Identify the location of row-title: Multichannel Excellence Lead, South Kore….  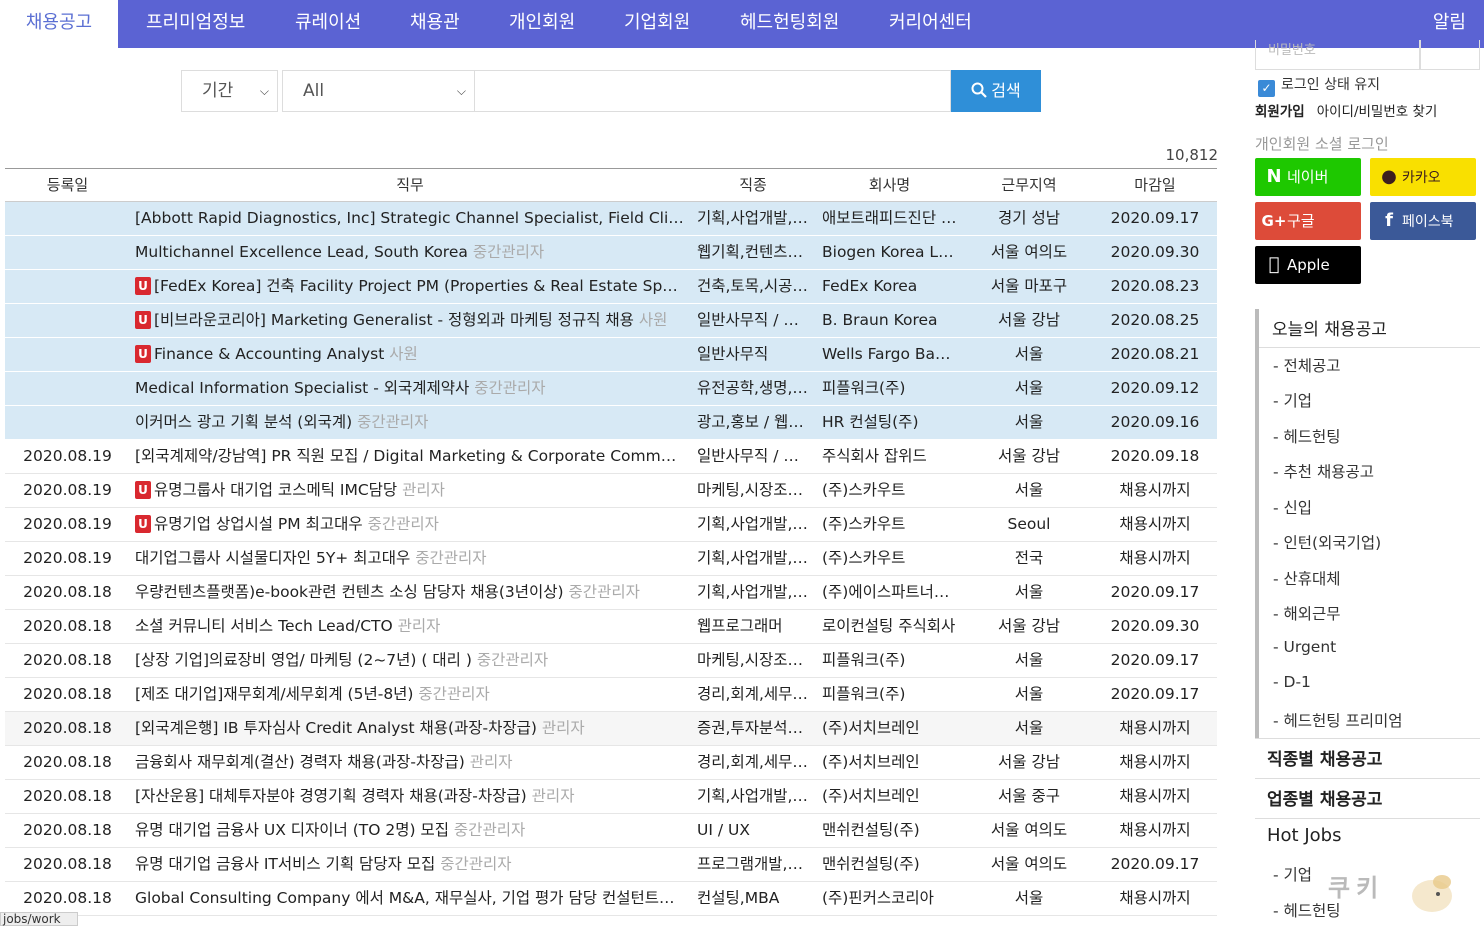
(410, 252).